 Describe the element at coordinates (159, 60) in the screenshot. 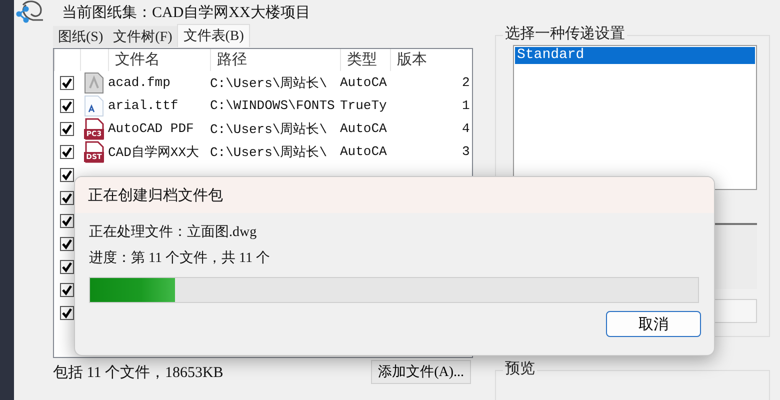

I see `column-header: 文件名` at that location.